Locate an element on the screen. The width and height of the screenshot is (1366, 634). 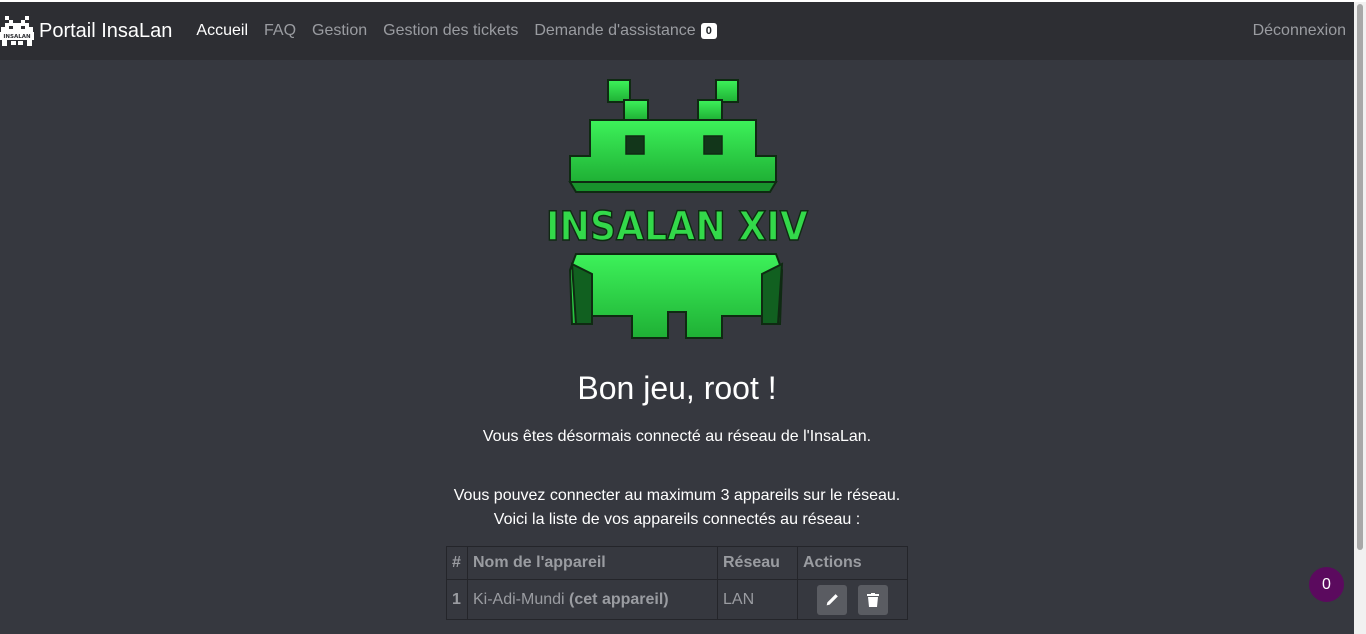
nav-management: Gestion is located at coordinates (339, 31).